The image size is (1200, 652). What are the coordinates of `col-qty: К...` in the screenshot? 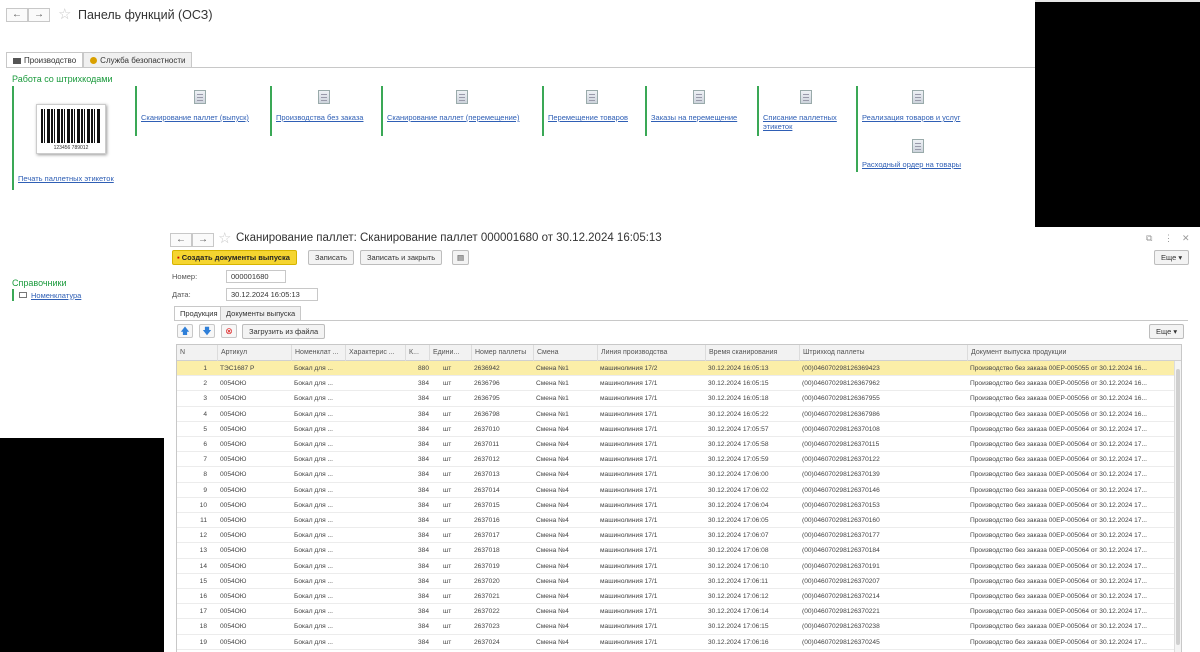 It's located at (416, 353).